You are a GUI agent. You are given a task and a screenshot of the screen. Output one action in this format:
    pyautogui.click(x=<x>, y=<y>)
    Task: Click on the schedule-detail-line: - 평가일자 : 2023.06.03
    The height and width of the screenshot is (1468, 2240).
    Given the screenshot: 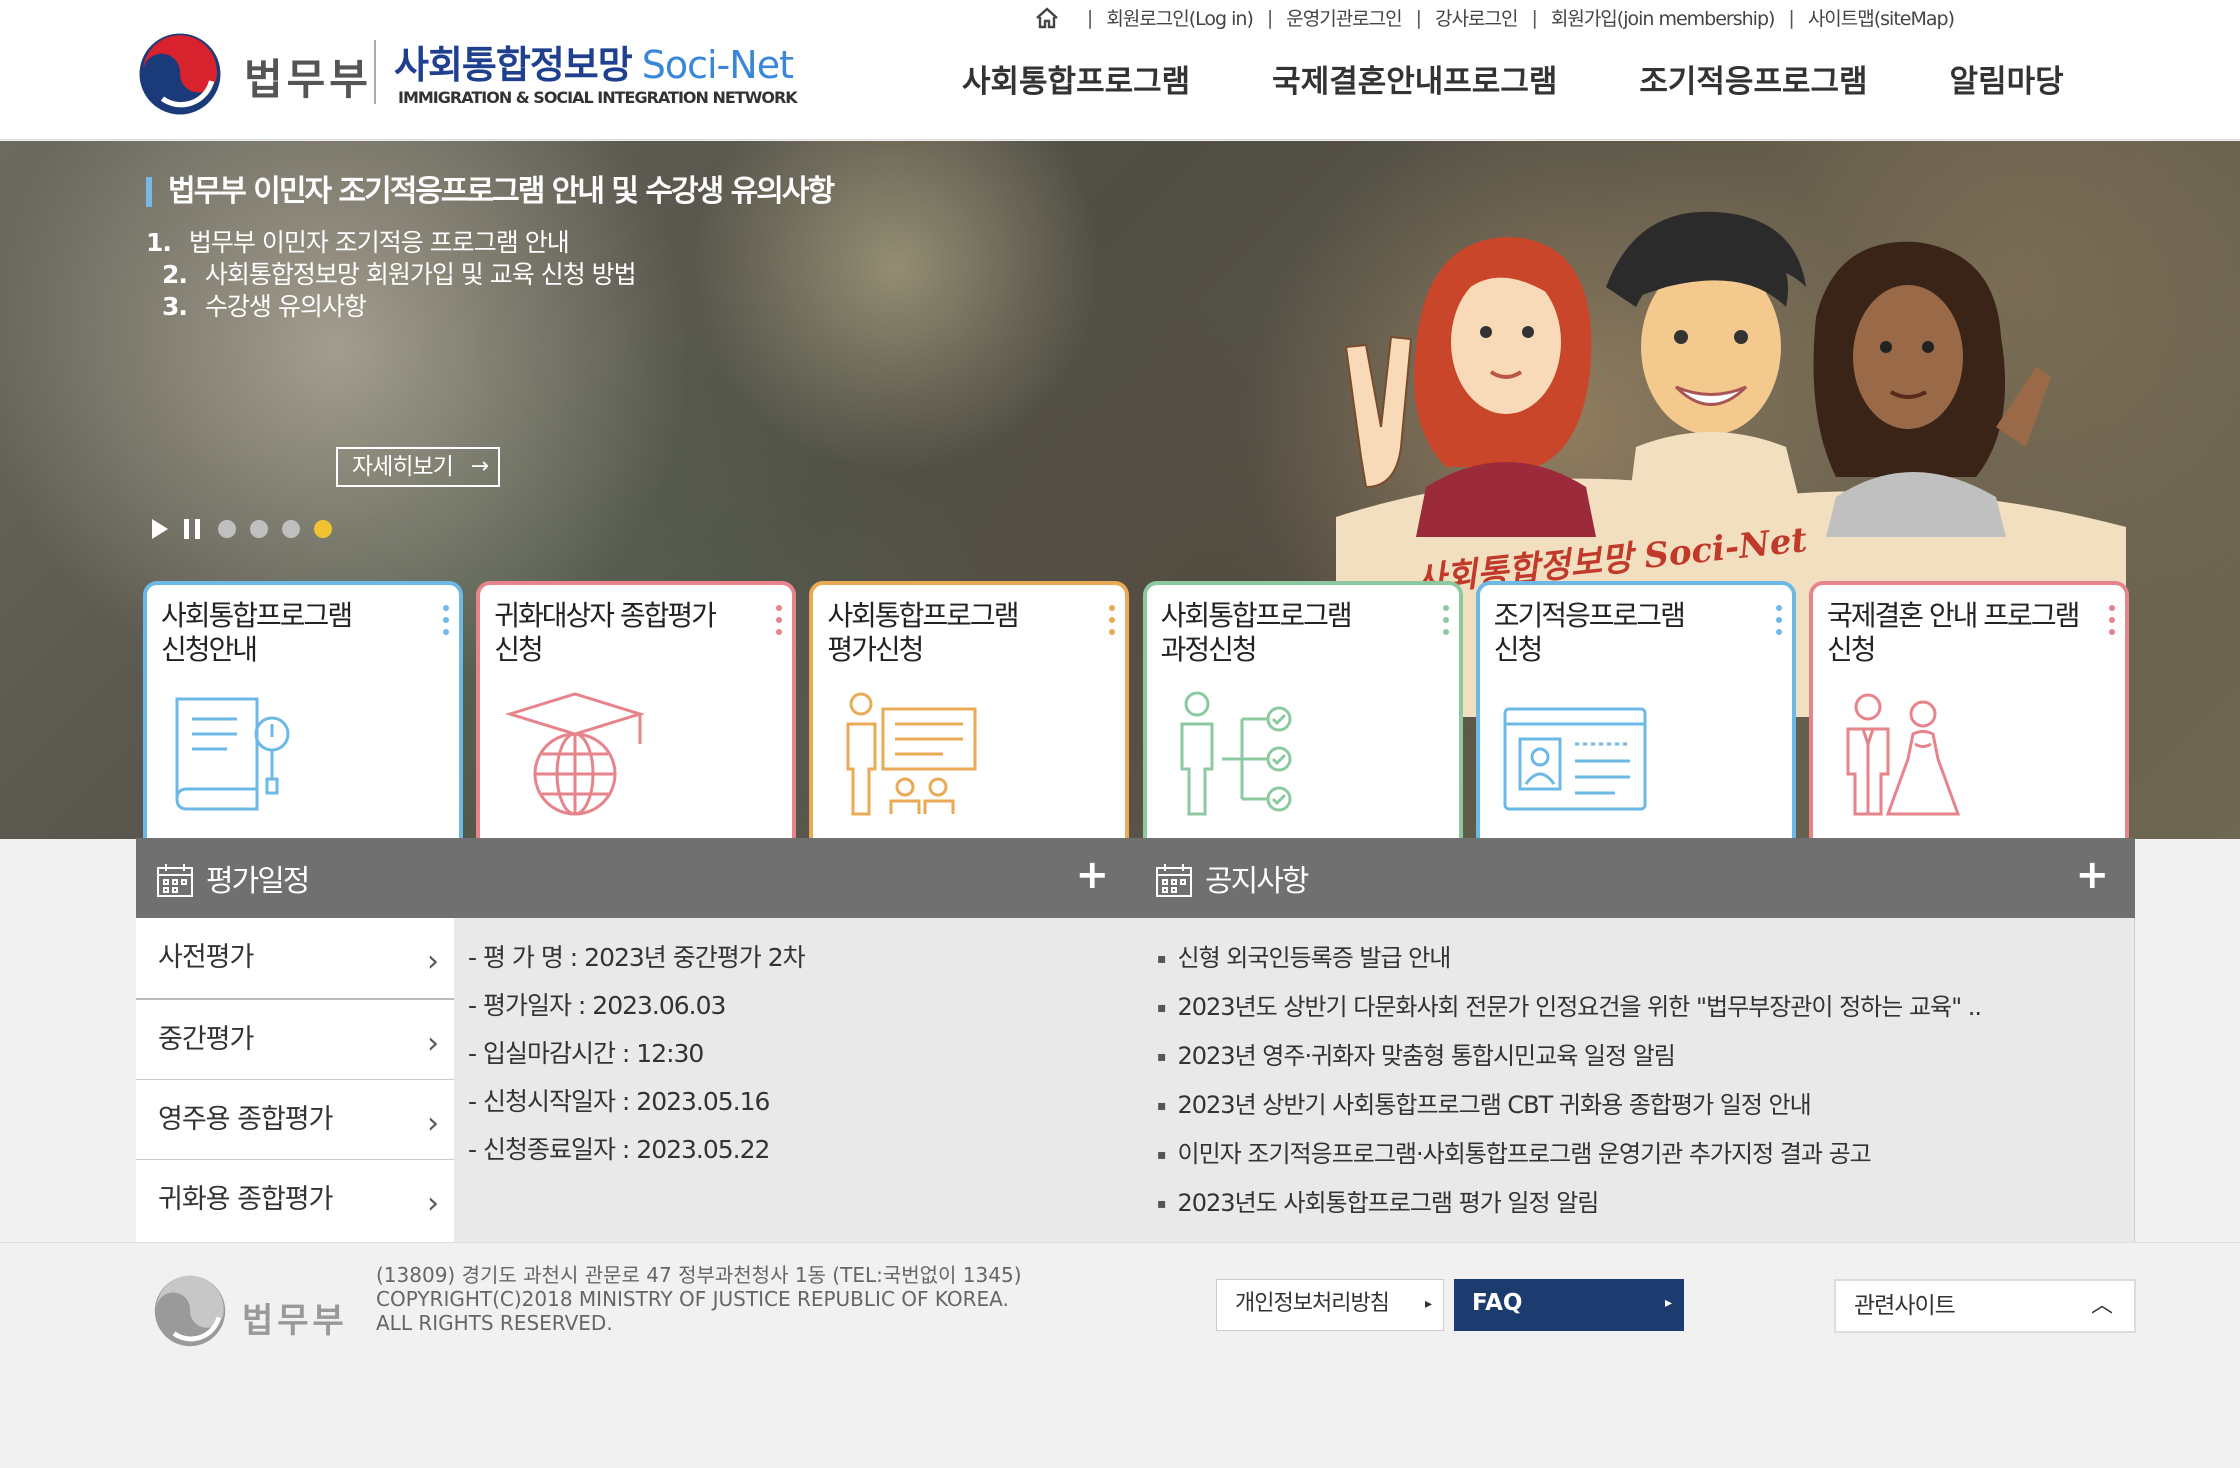 What is the action you would take?
    pyautogui.click(x=597, y=1005)
    